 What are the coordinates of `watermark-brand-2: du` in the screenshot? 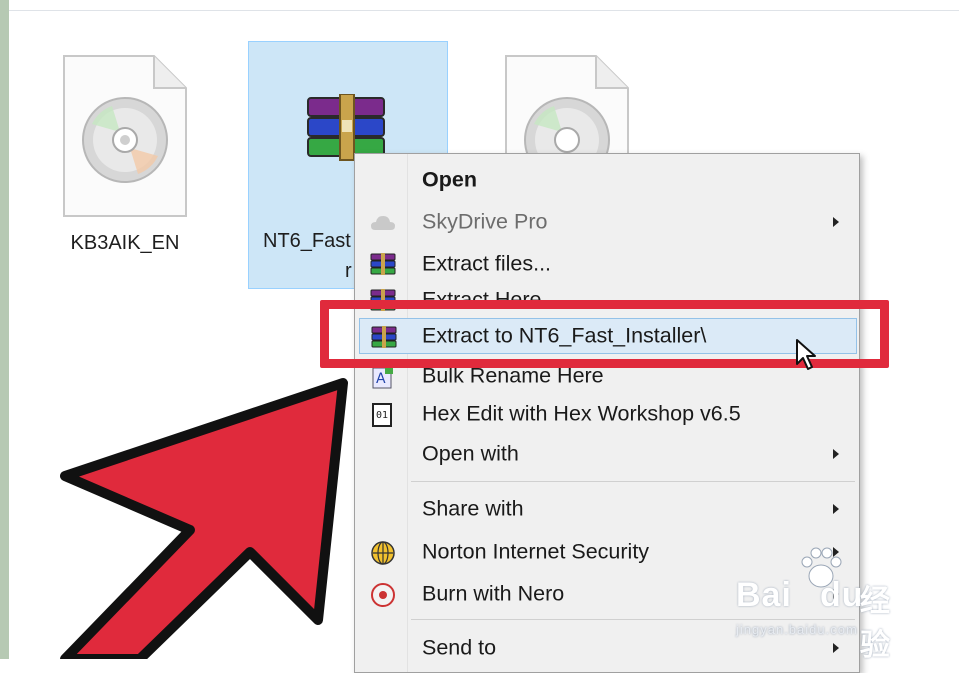 It's located at (842, 595).